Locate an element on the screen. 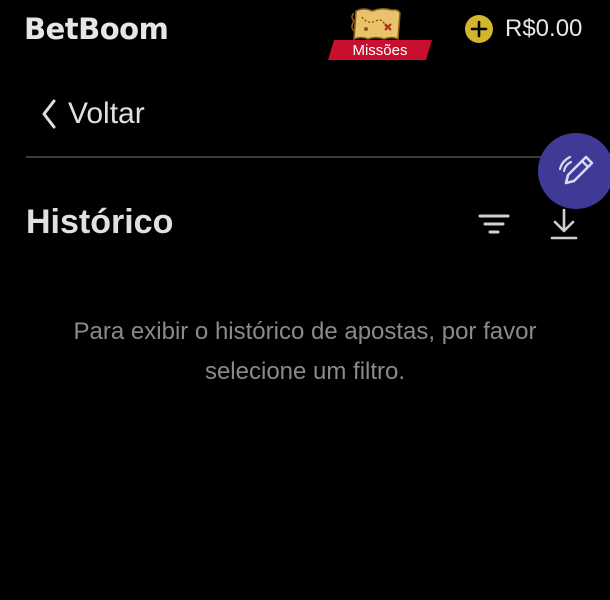 Image resolution: width=610 pixels, height=600 pixels. back-button: Voltar is located at coordinates (91, 114).